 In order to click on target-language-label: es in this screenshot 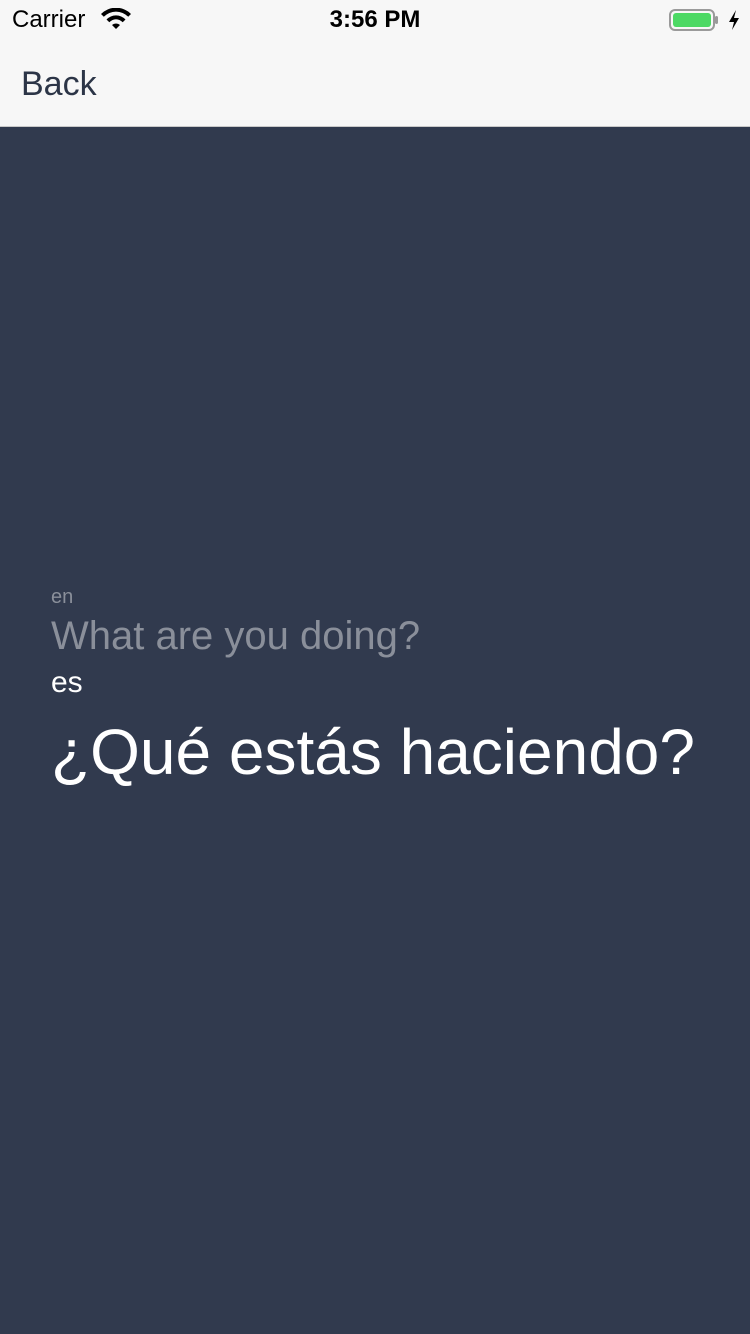, I will do `click(67, 682)`.